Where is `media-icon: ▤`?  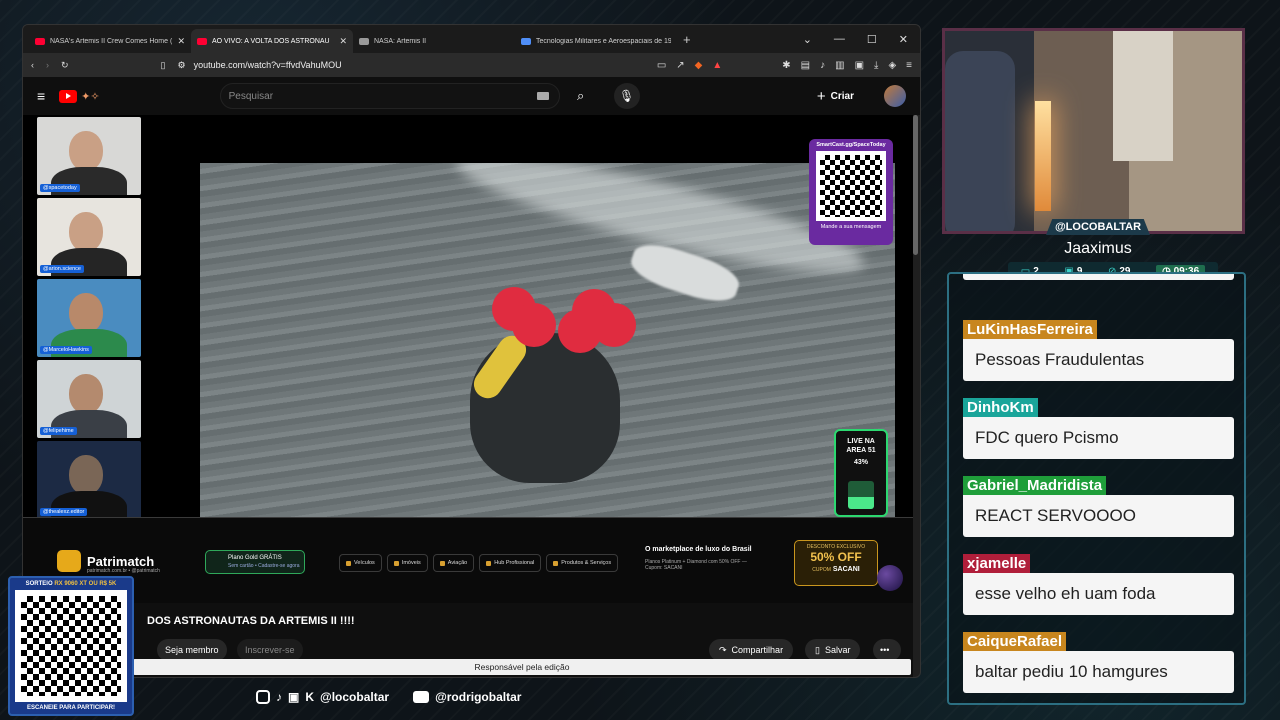 media-icon: ▤ is located at coordinates (805, 65).